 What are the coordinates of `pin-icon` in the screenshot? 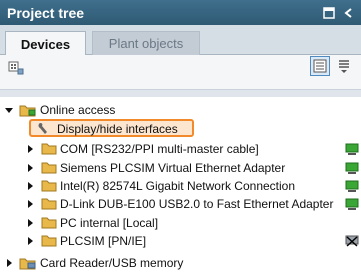 It's located at (328, 12).